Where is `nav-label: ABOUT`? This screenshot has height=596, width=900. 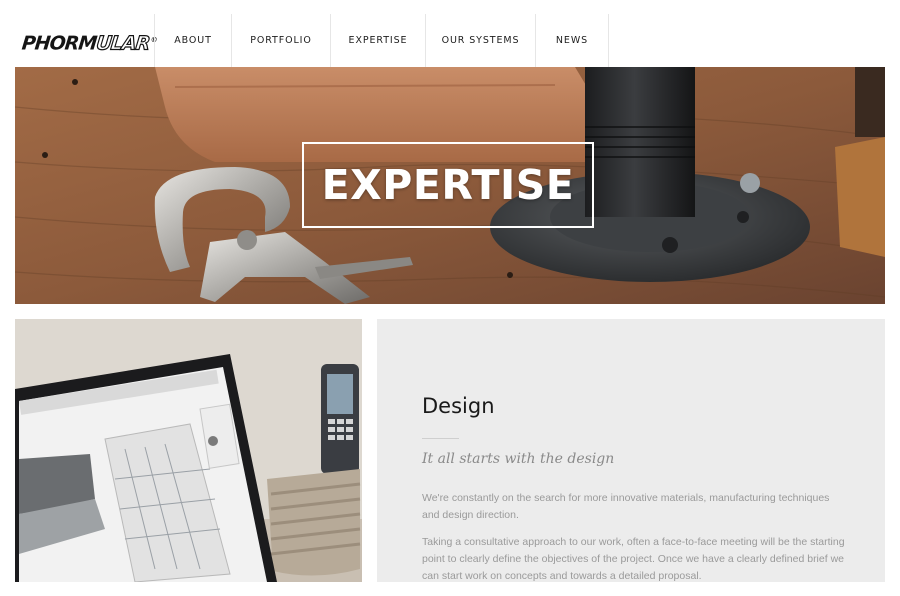 nav-label: ABOUT is located at coordinates (193, 40).